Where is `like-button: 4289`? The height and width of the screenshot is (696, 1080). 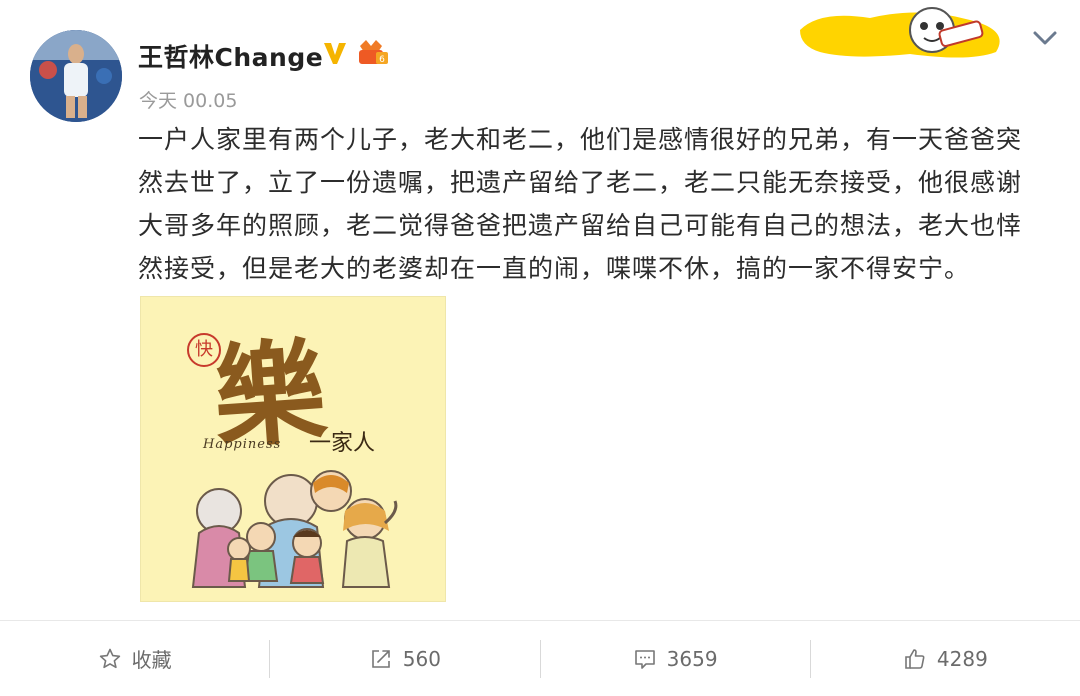
like-button: 4289 is located at coordinates (945, 658).